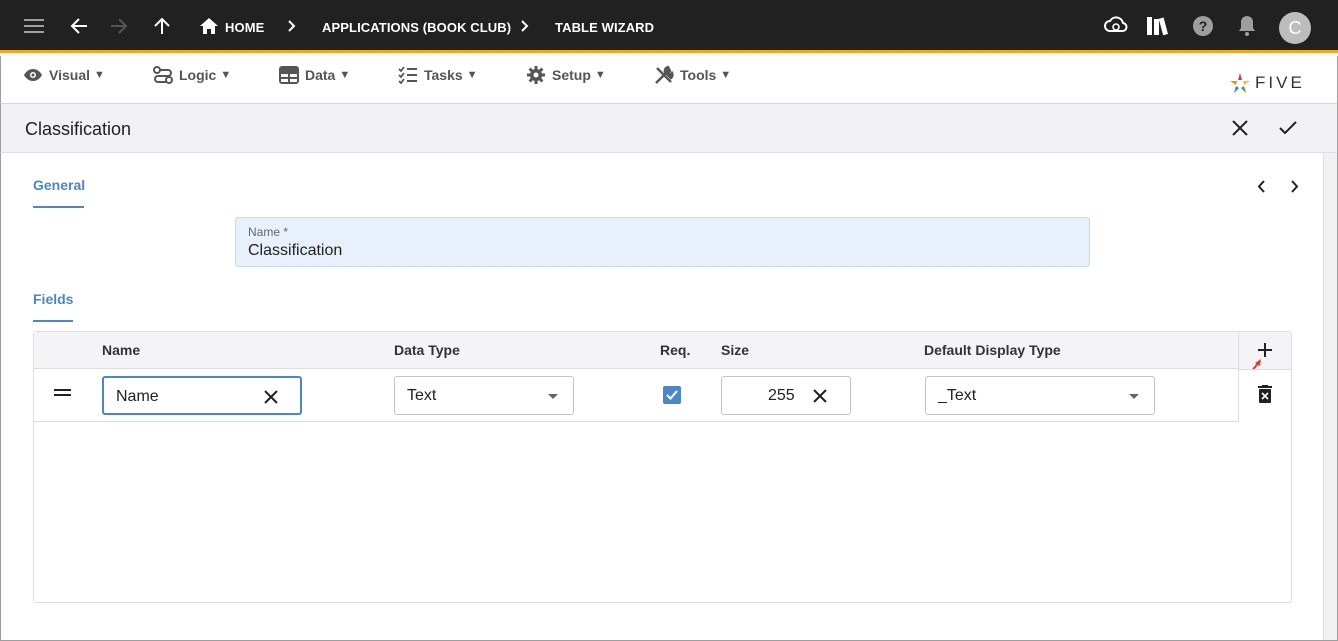  I want to click on menu-setup: Setup ▼, so click(566, 75).